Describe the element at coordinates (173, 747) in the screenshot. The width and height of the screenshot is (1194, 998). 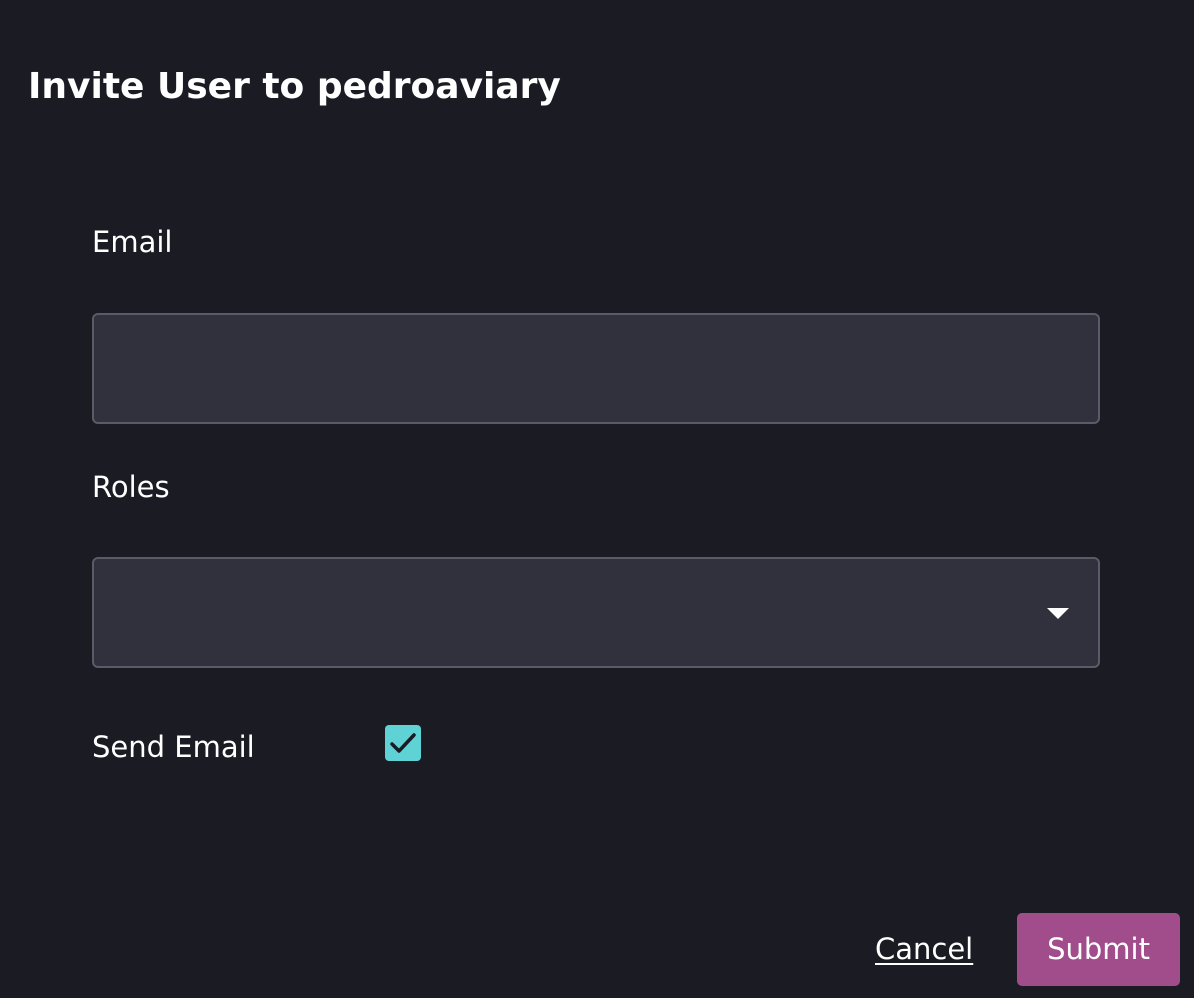
I see `send-email-label: Send Email` at that location.